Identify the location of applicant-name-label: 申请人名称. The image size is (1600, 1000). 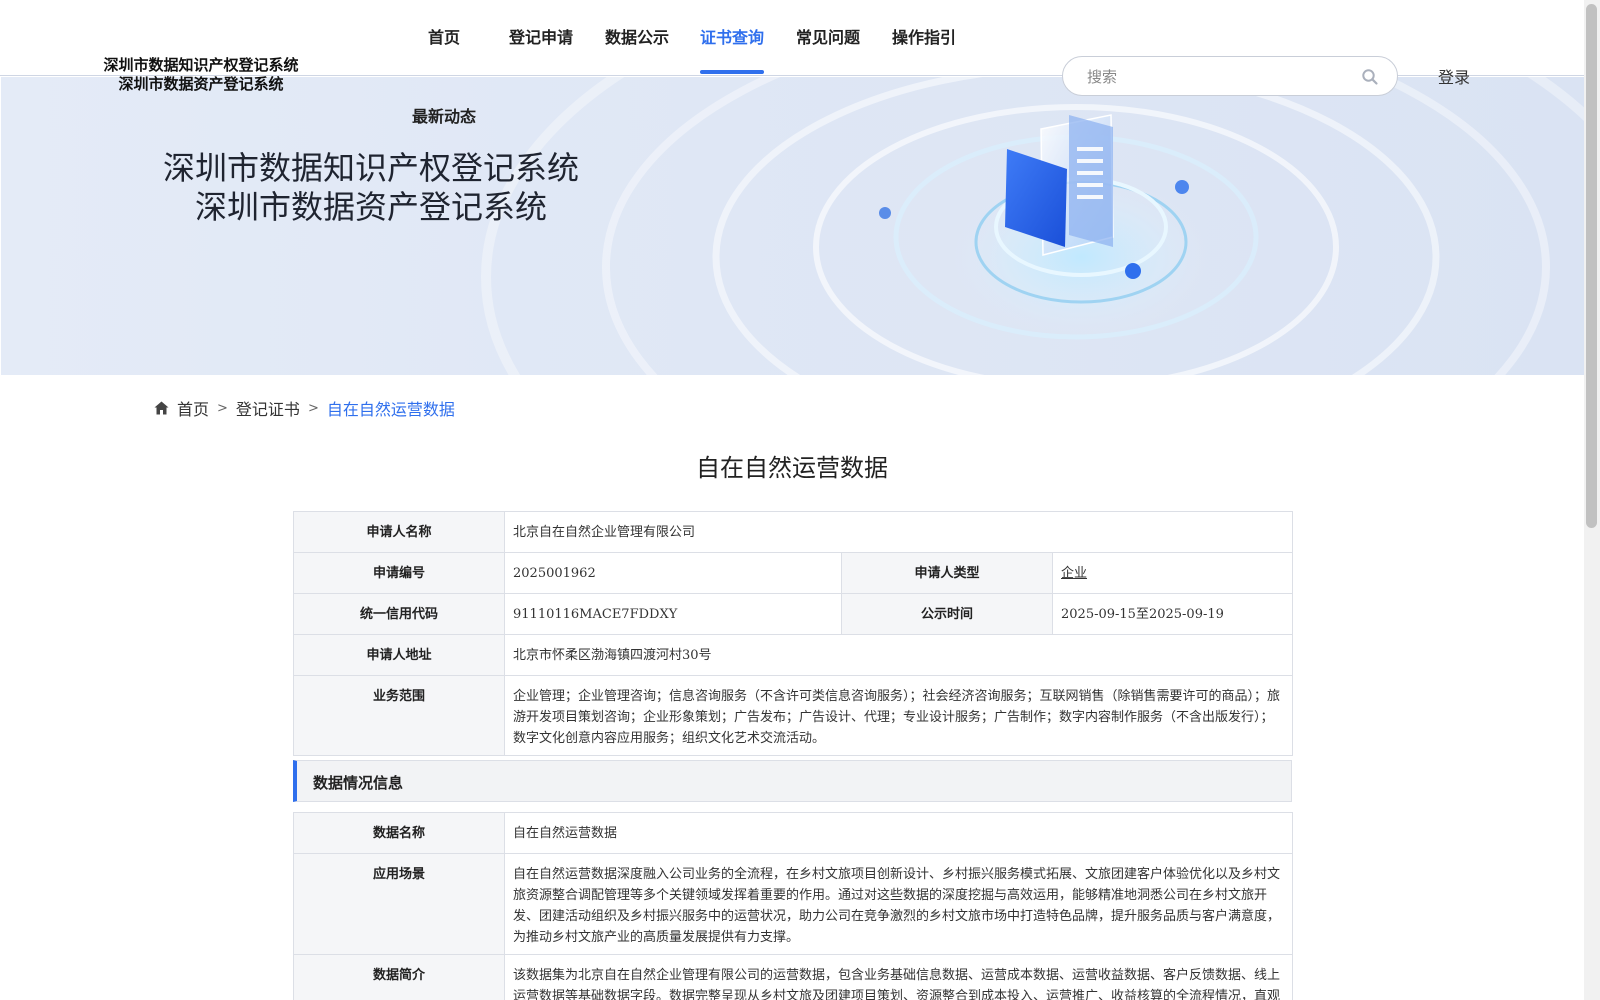
(399, 532).